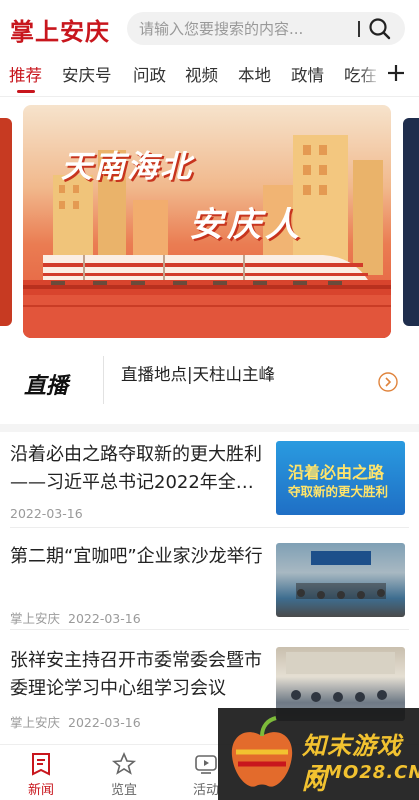  Describe the element at coordinates (341, 575) in the screenshot. I see `thumb-photo` at that location.